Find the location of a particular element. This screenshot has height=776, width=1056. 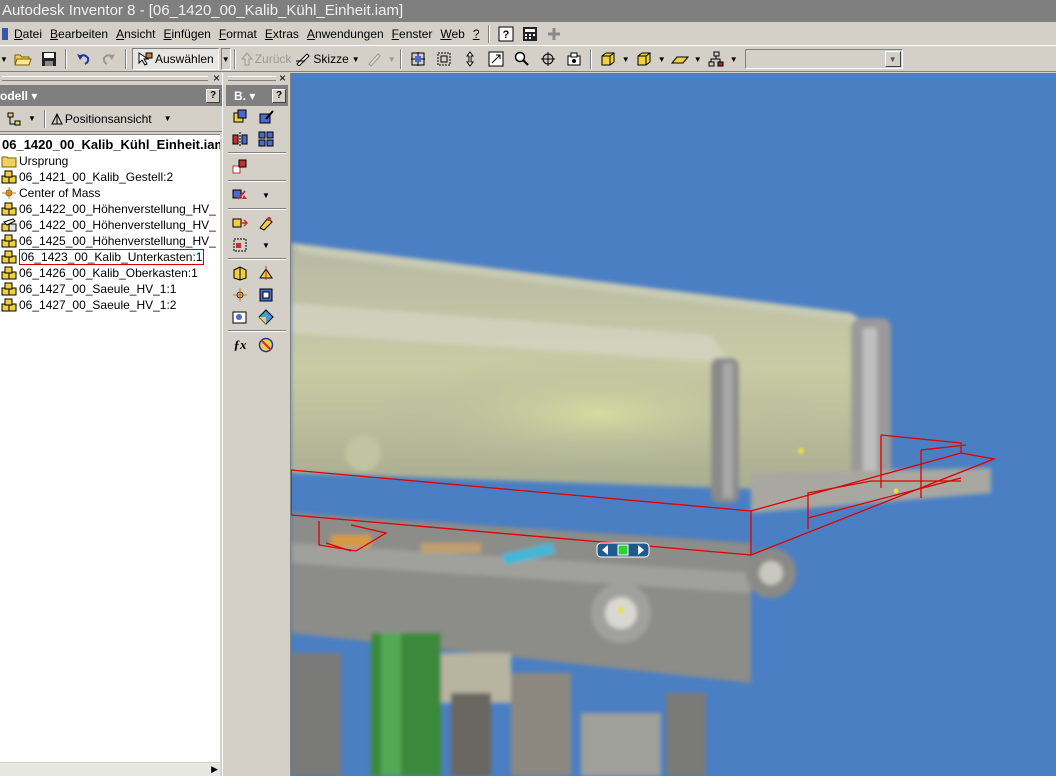

tree-item: 06_1427_00_Saeule_HV_1:1 is located at coordinates (110, 289).